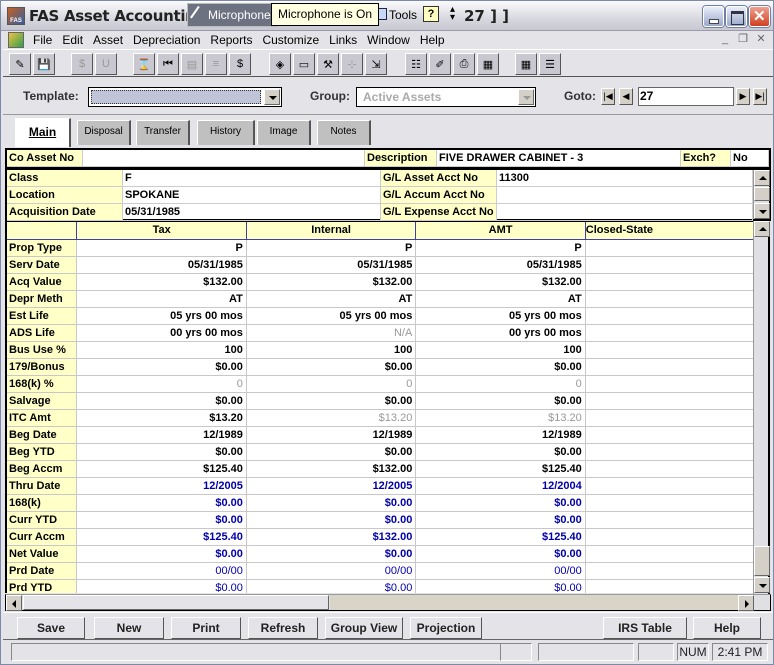 The image size is (774, 665). Describe the element at coordinates (331, 231) in the screenshot. I see `column-header: Internal` at that location.